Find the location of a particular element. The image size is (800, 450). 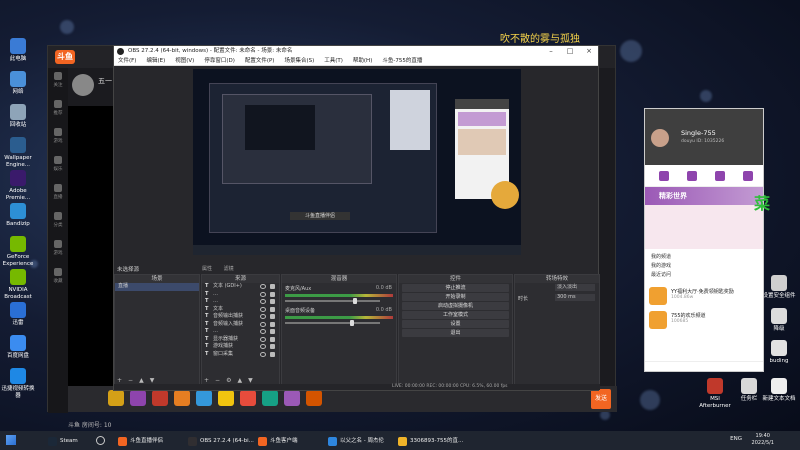

desktop-icon: NVIDIA Broadcast is located at coordinates (18, 285).